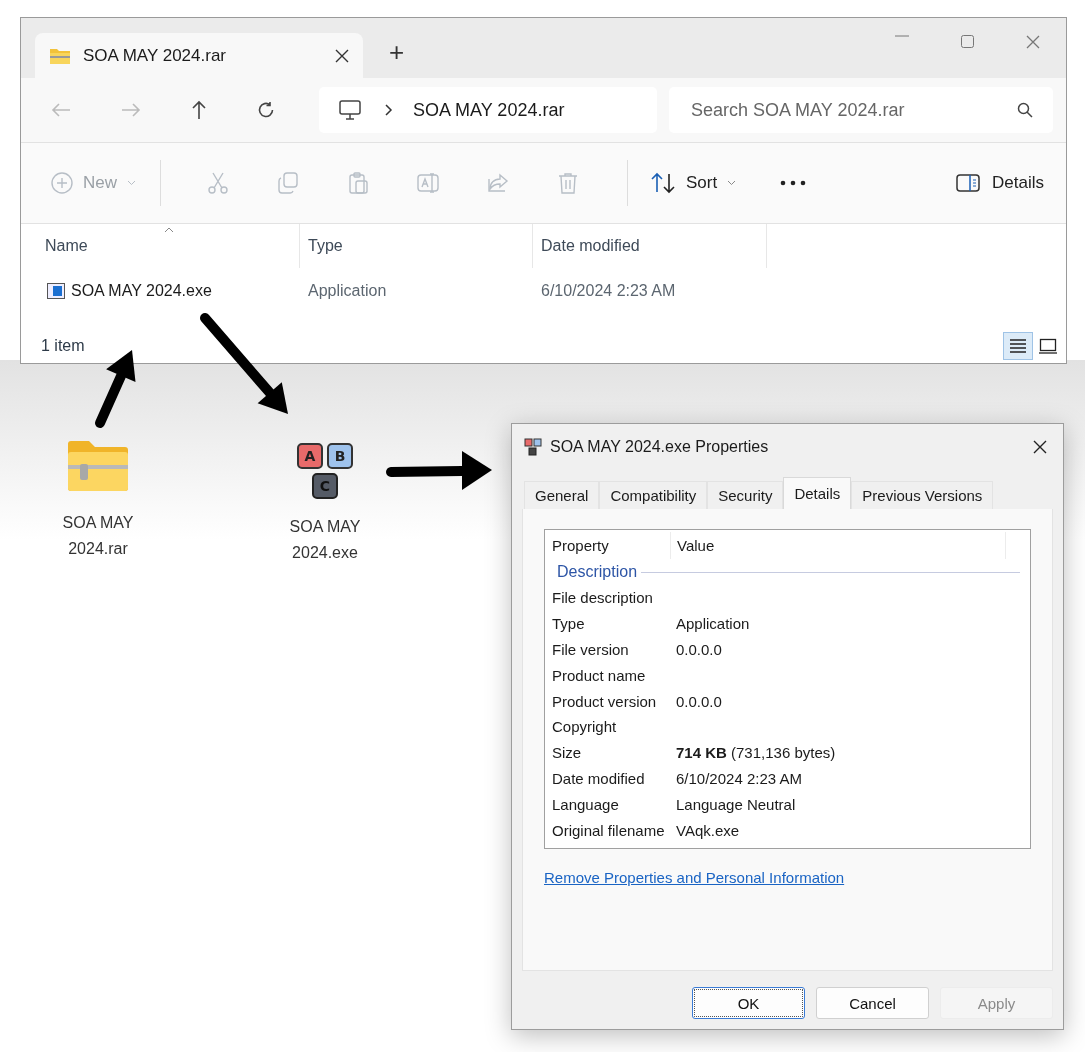 The width and height of the screenshot is (1085, 1052). Describe the element at coordinates (748, 1003) in the screenshot. I see `dialog-button: OK` at that location.